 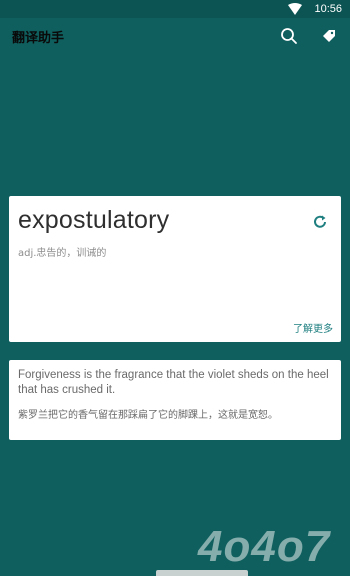 I want to click on status-bar: 10:56, so click(x=175, y=9).